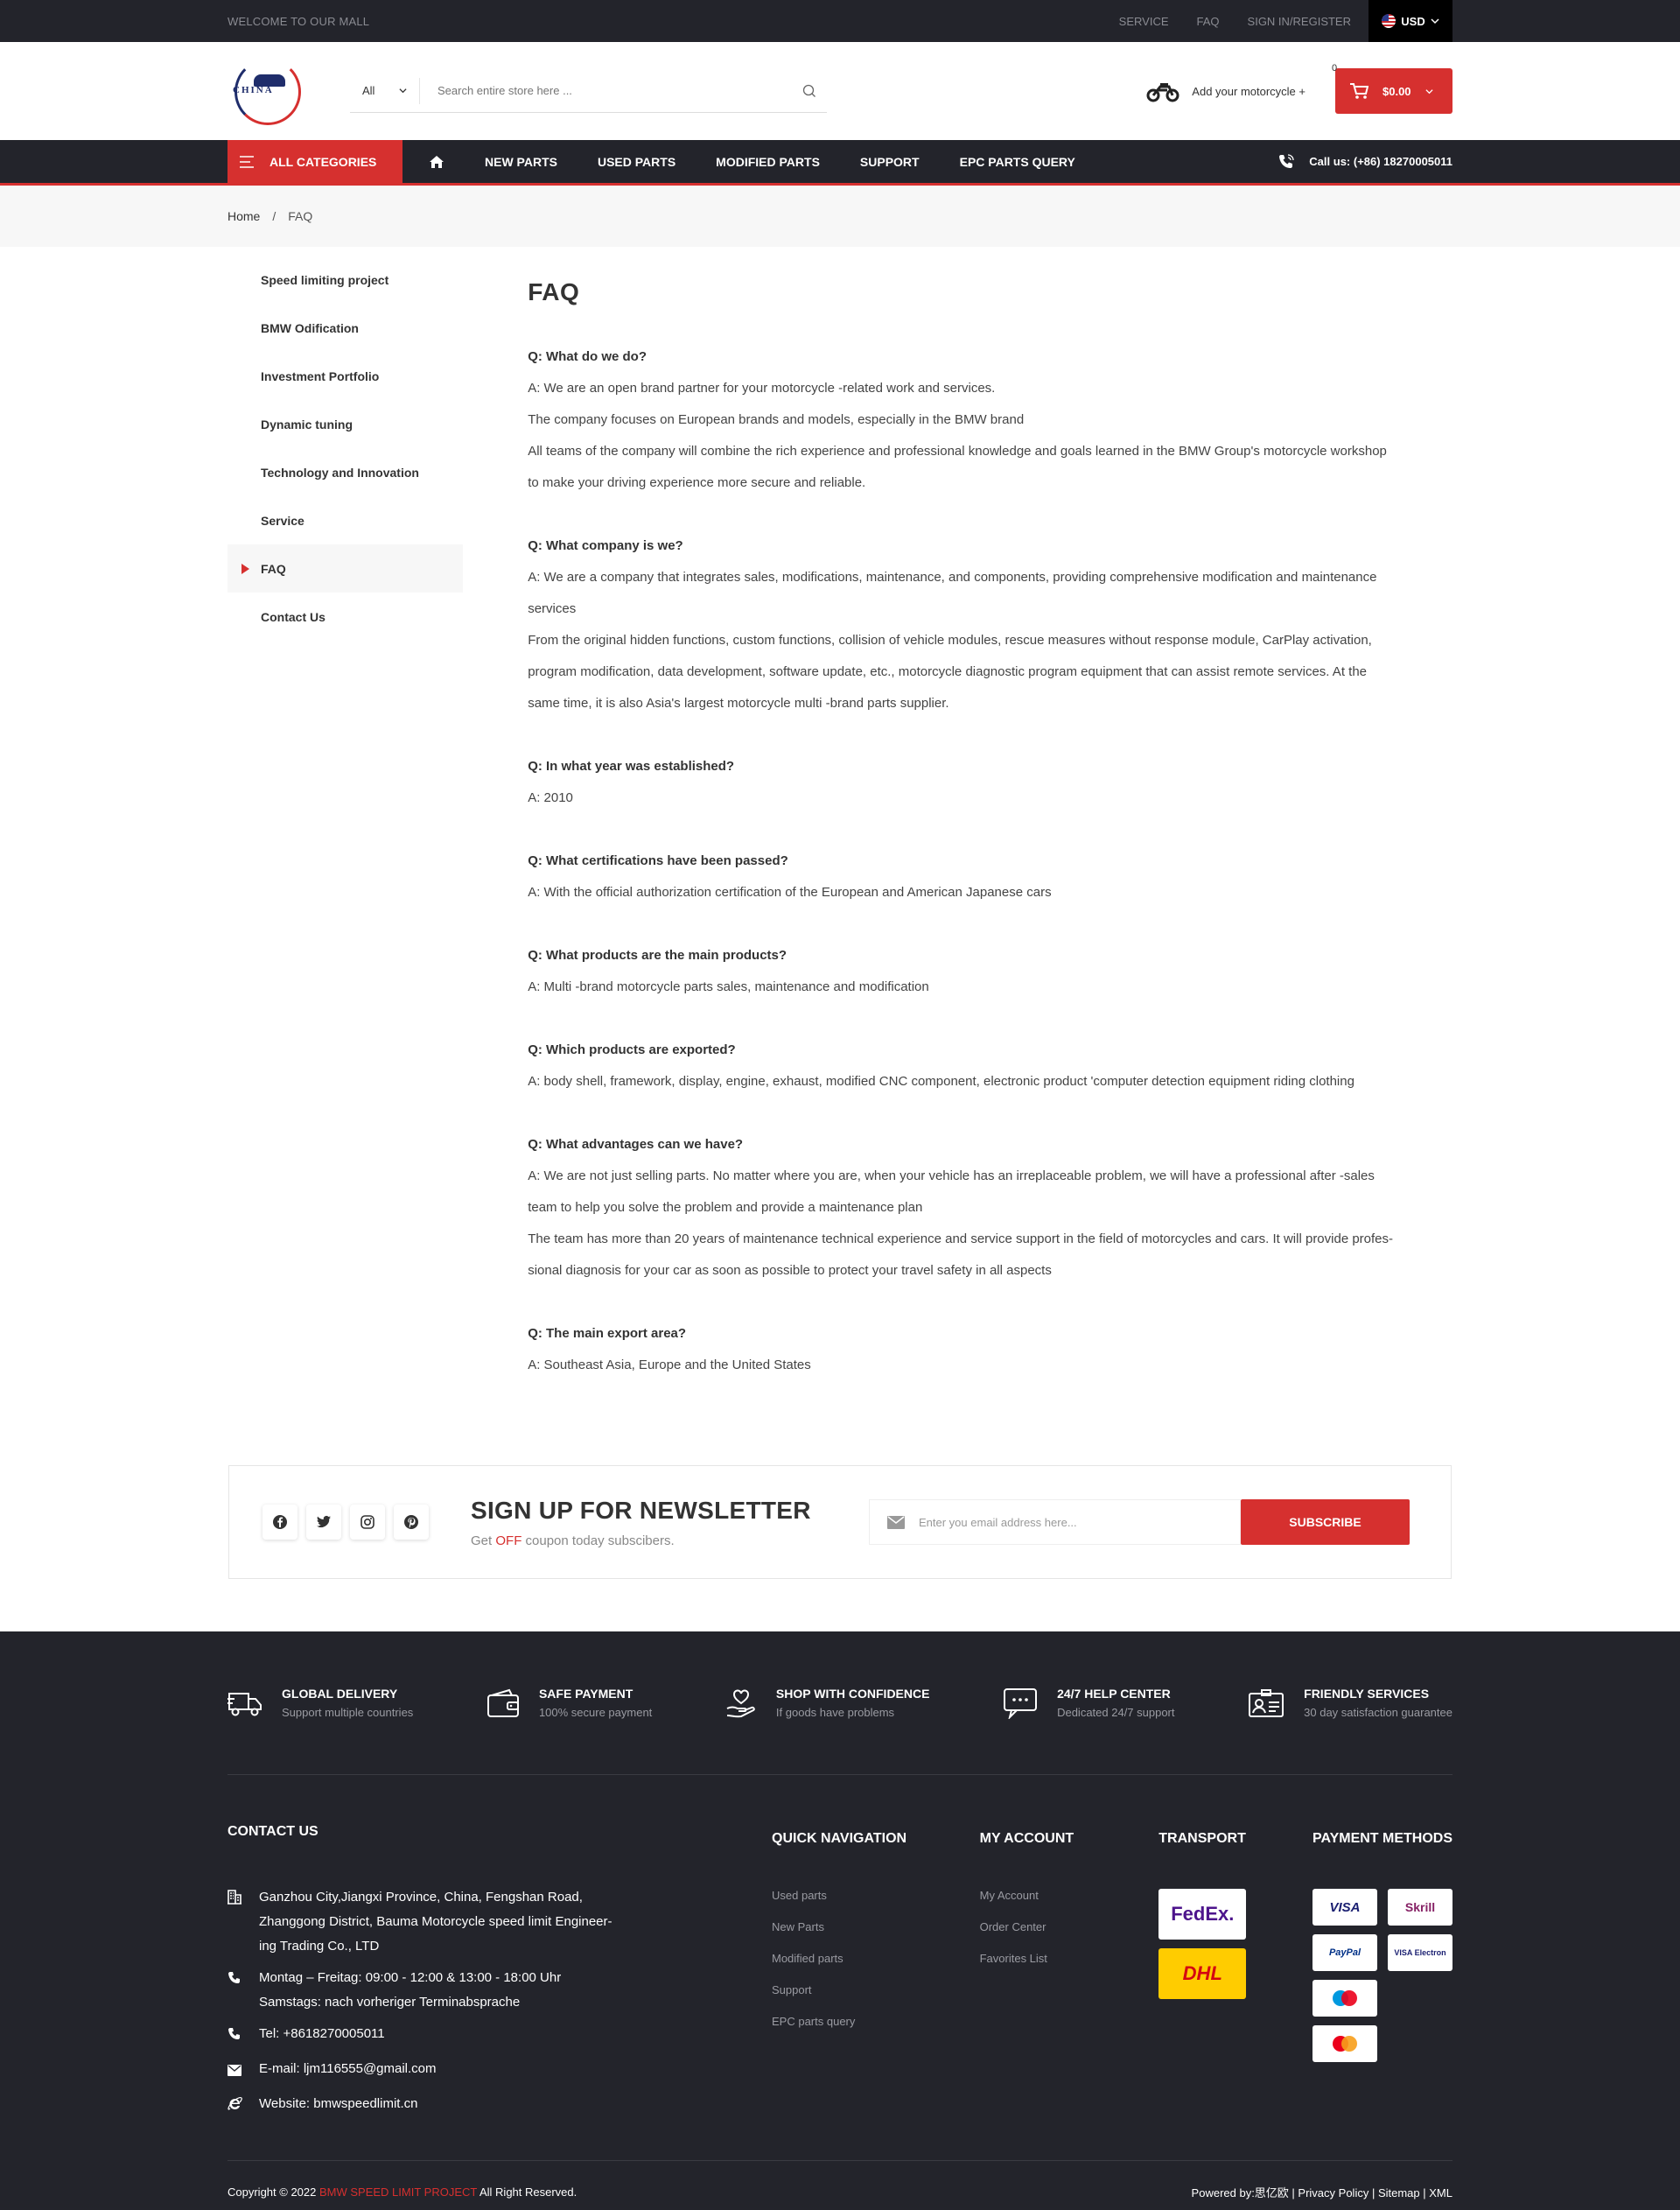  What do you see at coordinates (990, 798) in the screenshot?
I see `faq-answer: A: 2010` at bounding box center [990, 798].